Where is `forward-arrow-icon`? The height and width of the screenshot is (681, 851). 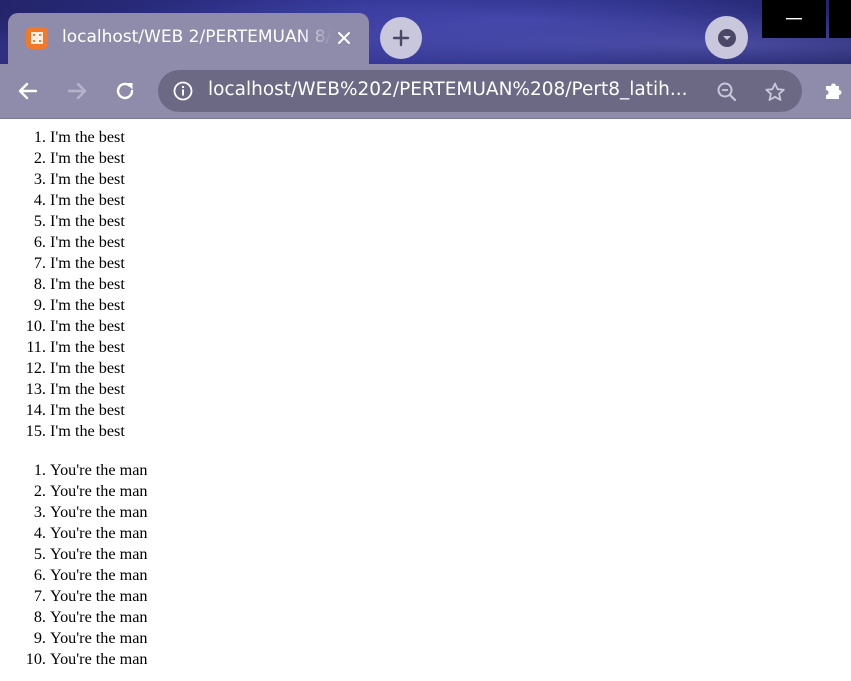 forward-arrow-icon is located at coordinates (77, 91).